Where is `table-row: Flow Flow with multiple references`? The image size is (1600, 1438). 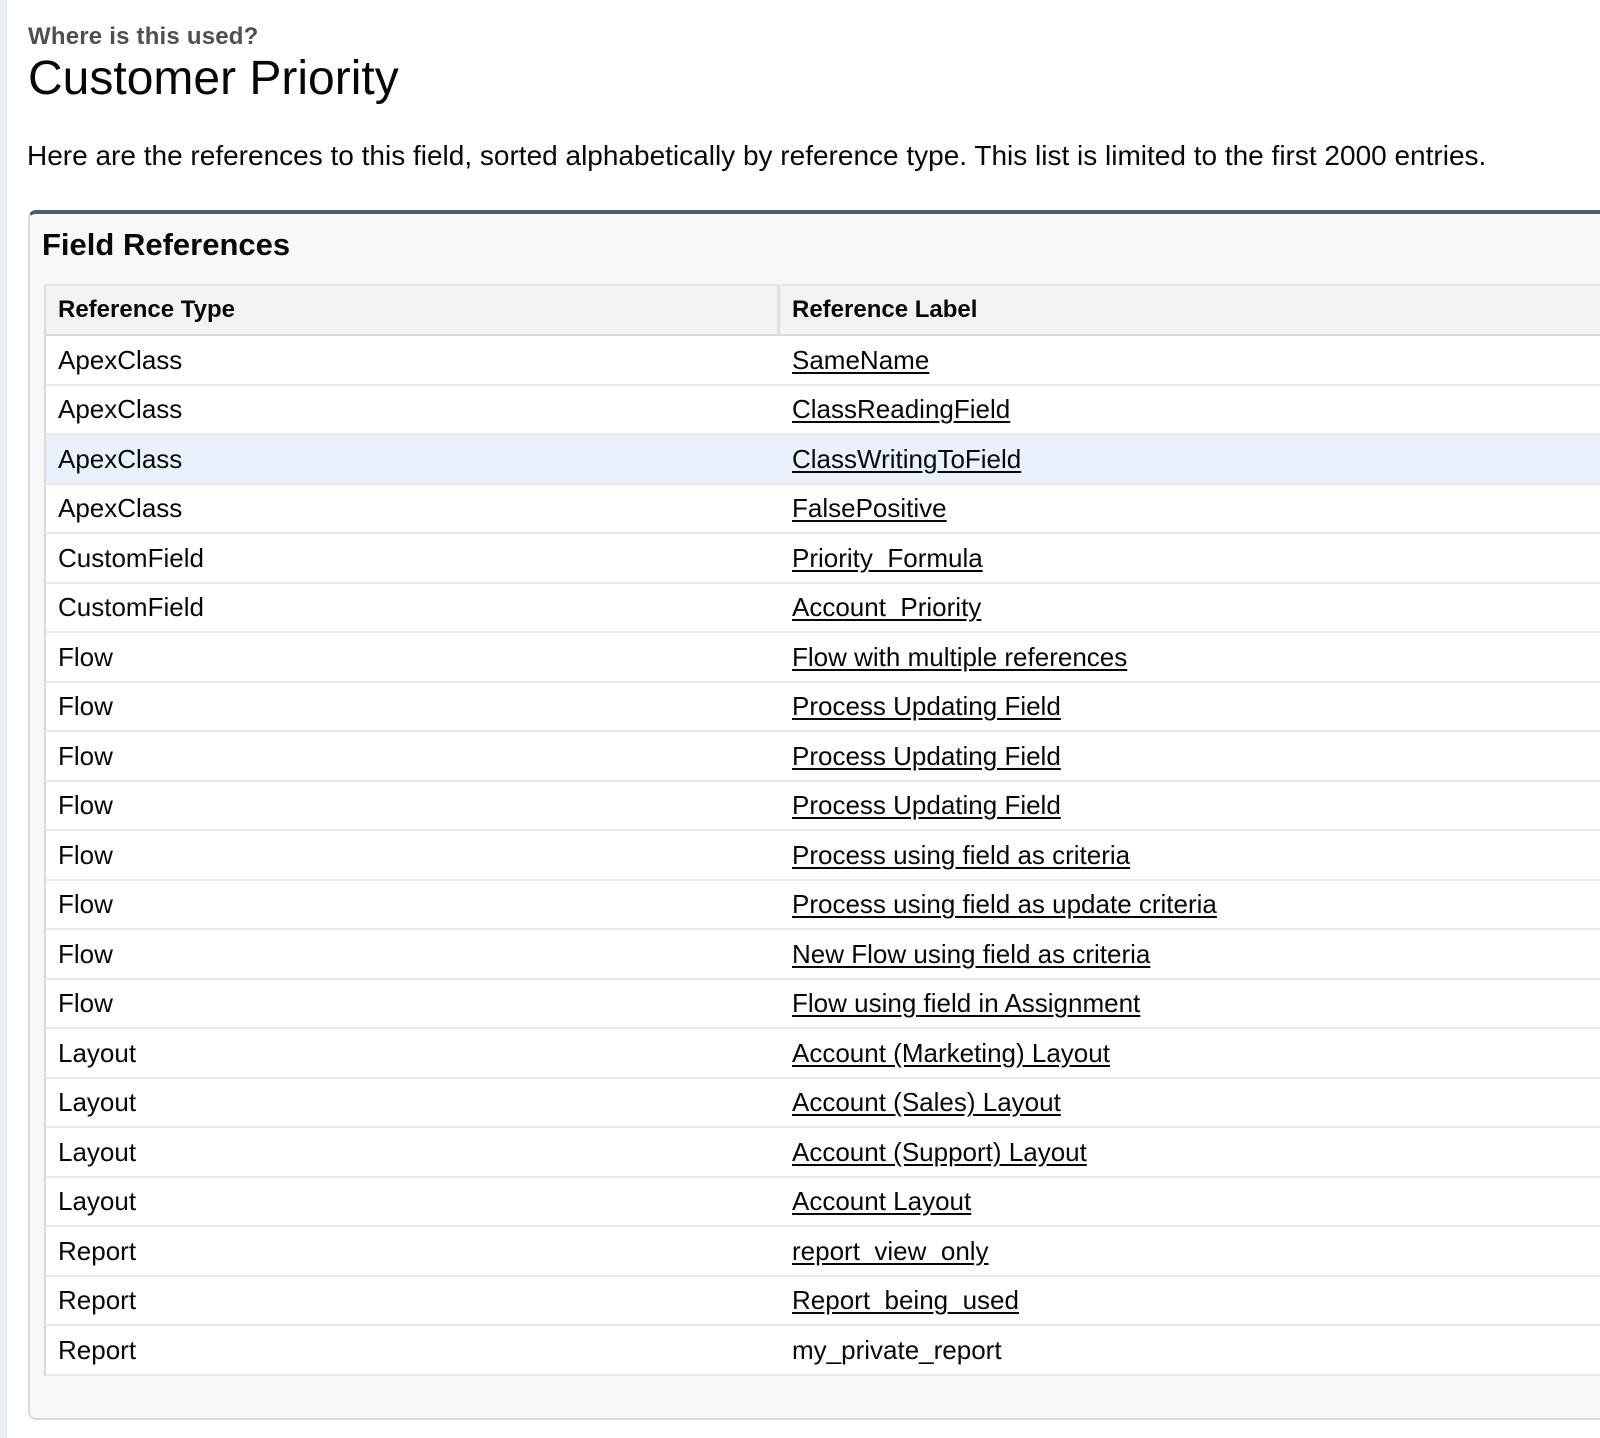 table-row: Flow Flow with multiple references is located at coordinates (823, 658).